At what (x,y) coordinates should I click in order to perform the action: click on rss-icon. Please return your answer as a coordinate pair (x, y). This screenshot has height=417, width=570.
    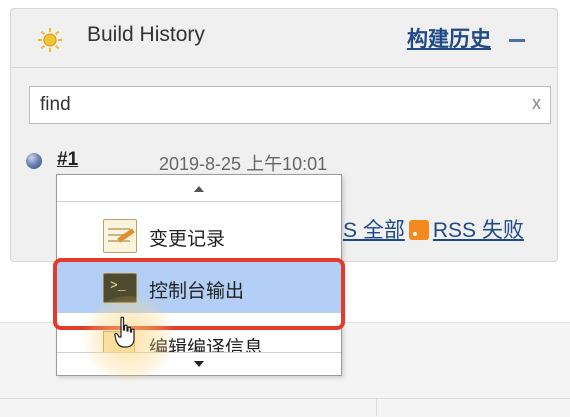
    Looking at the image, I should click on (418, 230).